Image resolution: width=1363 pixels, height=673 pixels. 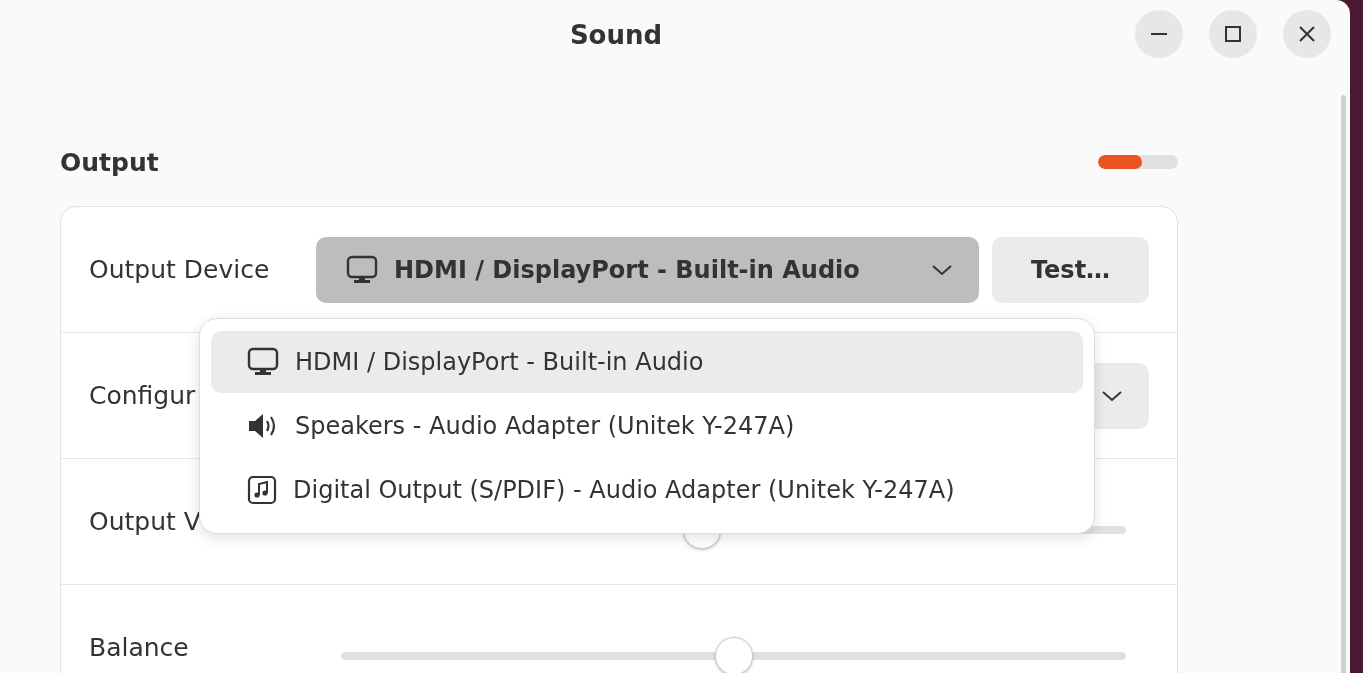 I want to click on menu-item: HDMI / DisplayPort - Built-in Audio, so click(x=647, y=362).